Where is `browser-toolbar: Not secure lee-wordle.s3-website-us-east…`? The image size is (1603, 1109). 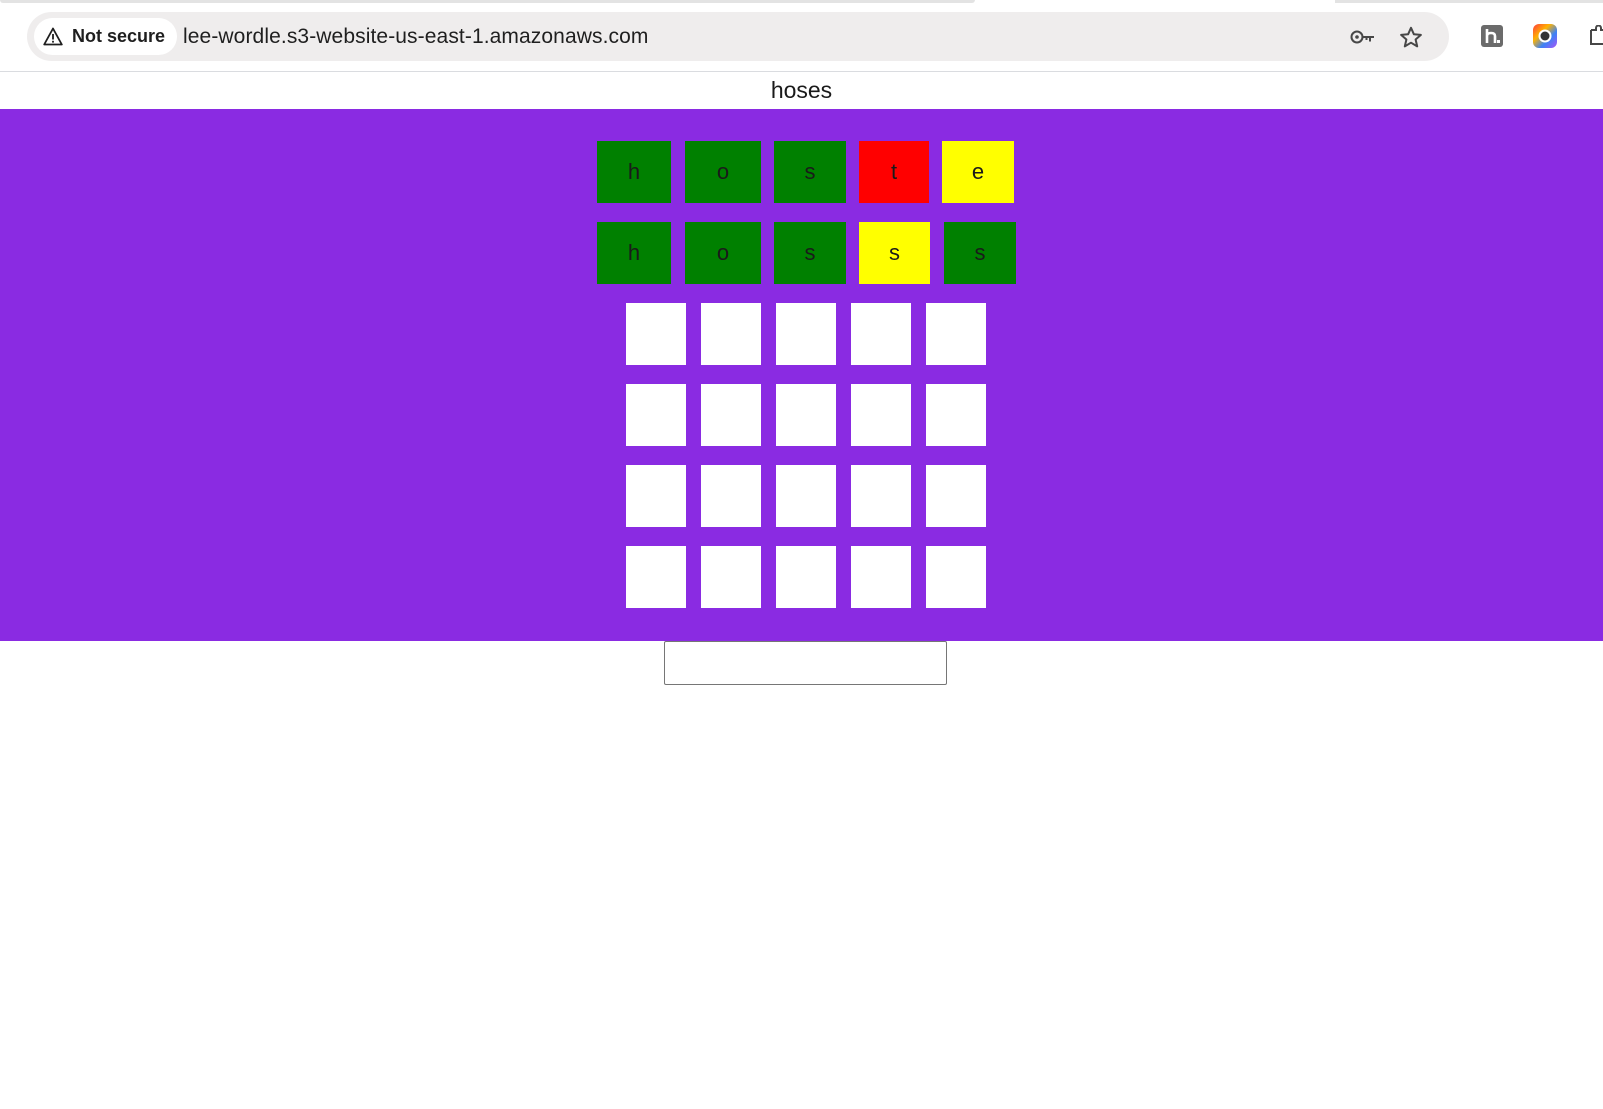 browser-toolbar: Not secure lee-wordle.s3-website-us-east… is located at coordinates (801, 36).